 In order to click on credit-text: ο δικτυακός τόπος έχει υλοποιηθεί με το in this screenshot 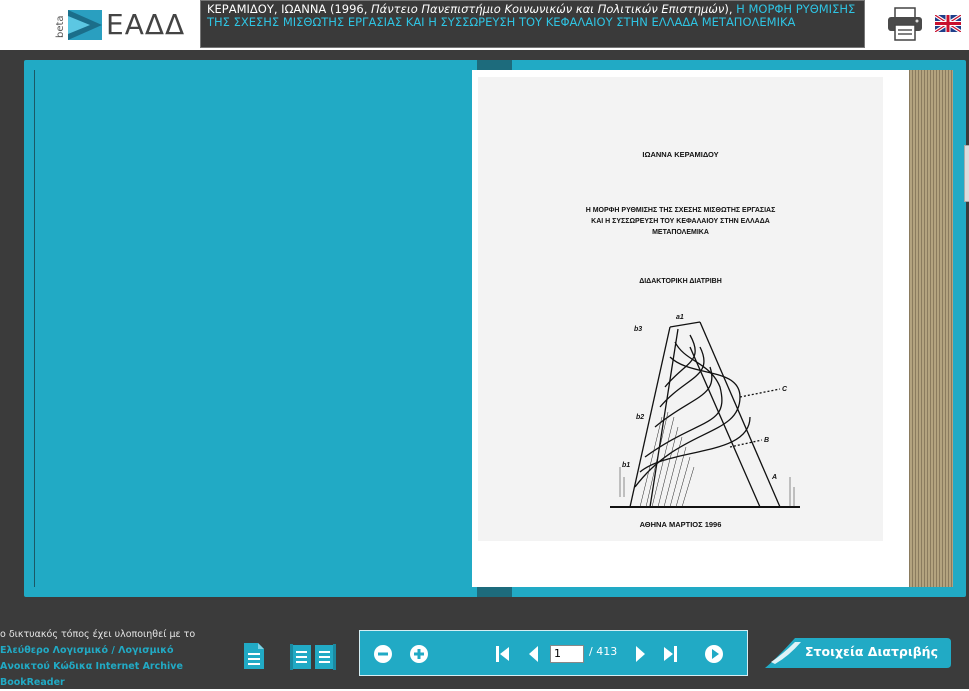, I will do `click(98, 634)`.